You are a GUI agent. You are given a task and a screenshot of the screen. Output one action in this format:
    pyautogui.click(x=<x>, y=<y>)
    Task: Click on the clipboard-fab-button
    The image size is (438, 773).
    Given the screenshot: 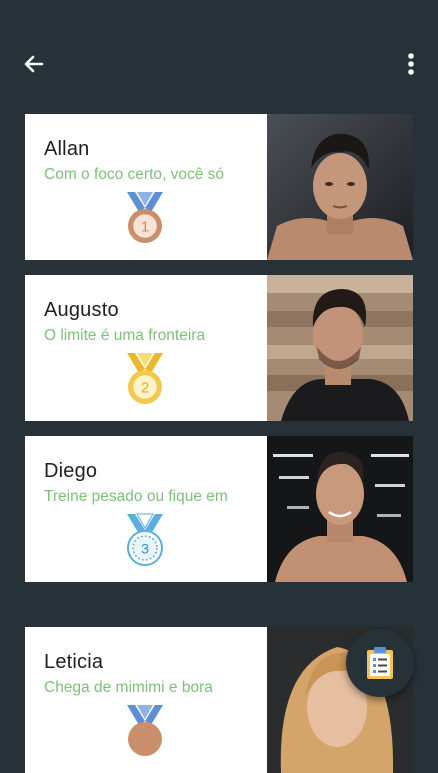 What is the action you would take?
    pyautogui.click(x=380, y=663)
    